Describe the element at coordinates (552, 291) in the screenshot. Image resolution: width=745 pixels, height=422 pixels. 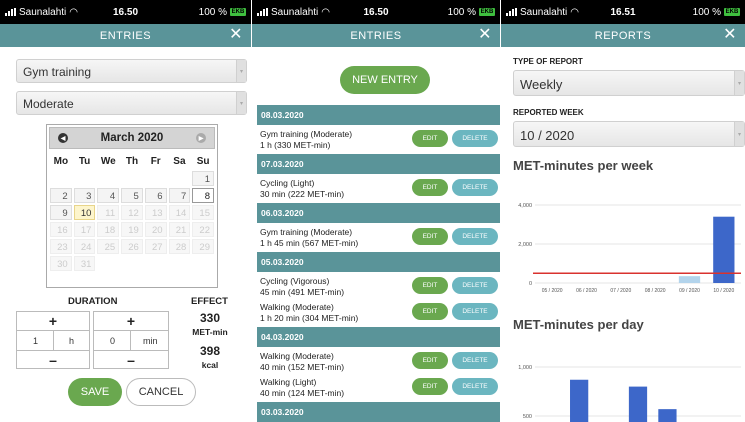
I see `x-tick-label: 05 / 2020` at that location.